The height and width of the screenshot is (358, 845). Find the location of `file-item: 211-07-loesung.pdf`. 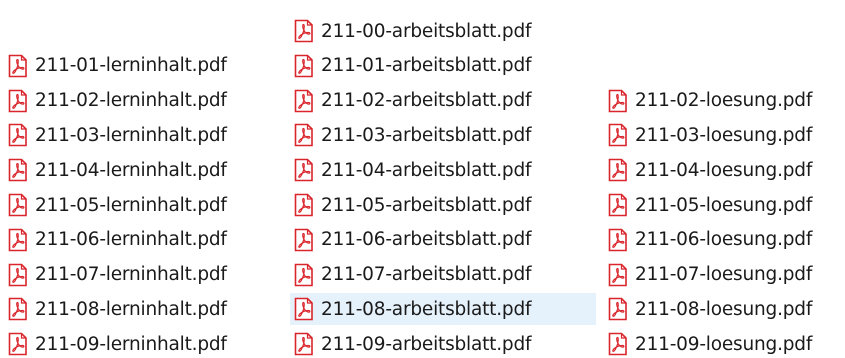

file-item: 211-07-loesung.pdf is located at coordinates (719, 275).